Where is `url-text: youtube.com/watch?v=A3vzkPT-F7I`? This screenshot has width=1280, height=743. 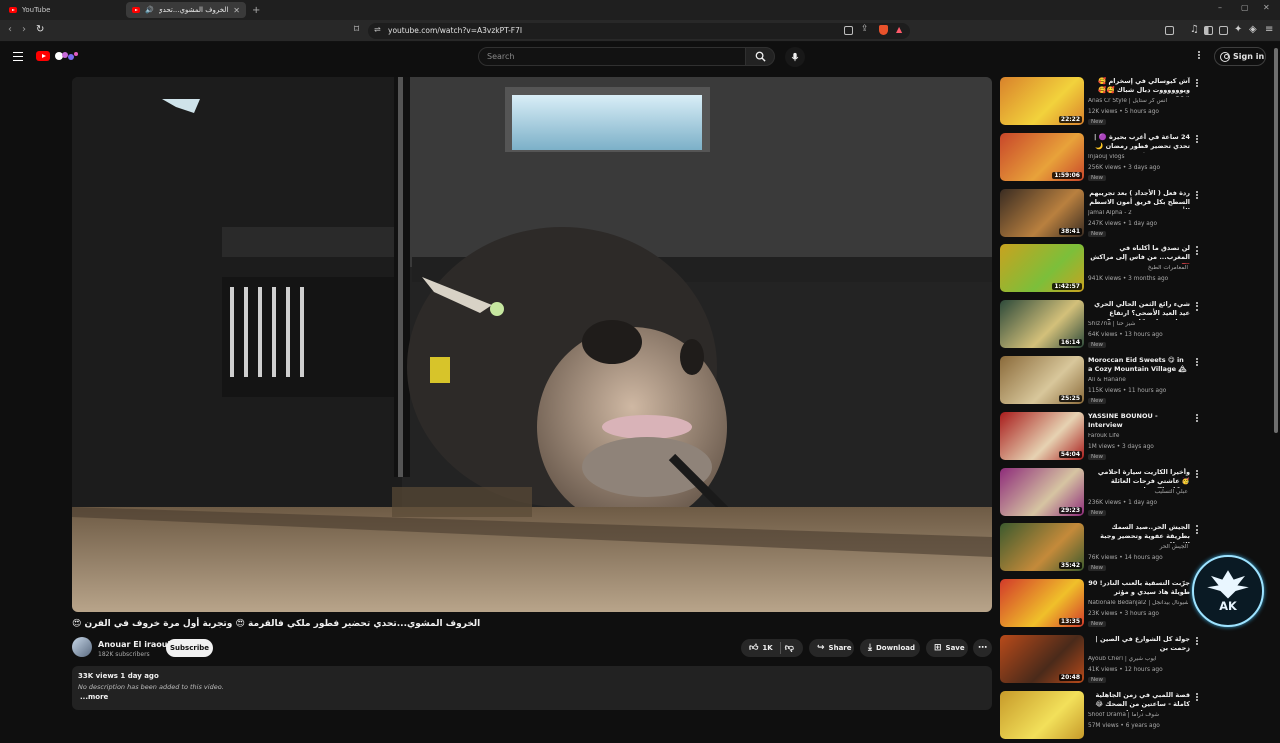 url-text: youtube.com/watch?v=A3vzkPT-F7I is located at coordinates (455, 30).